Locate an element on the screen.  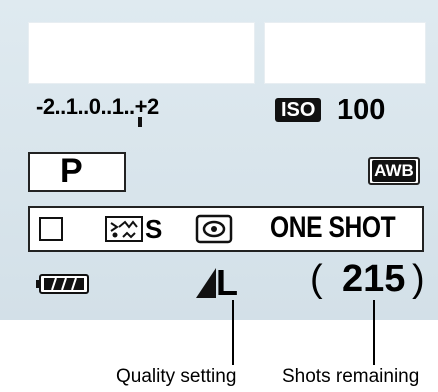
large-fine-jpeg-icon is located at coordinates (206, 283).